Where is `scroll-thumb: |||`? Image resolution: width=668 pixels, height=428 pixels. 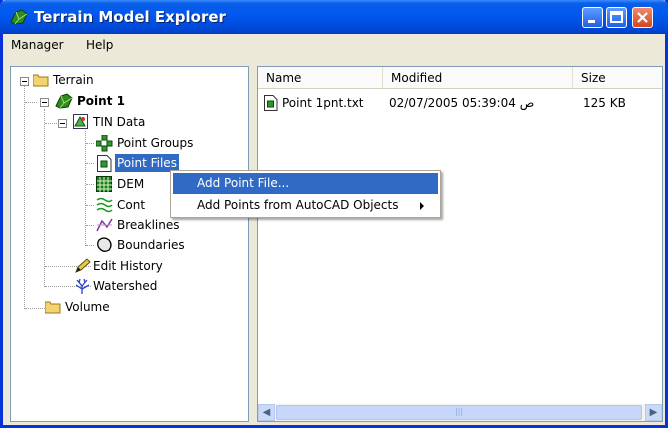 scroll-thumb: ||| is located at coordinates (459, 412).